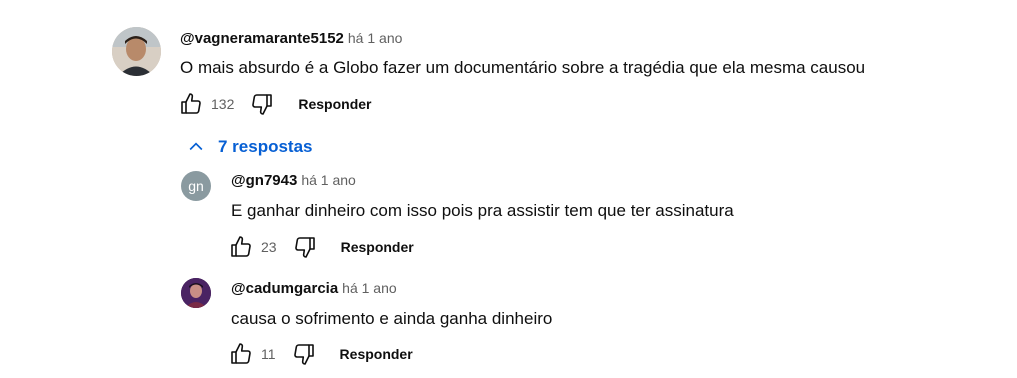 Image resolution: width=1017 pixels, height=378 pixels. What do you see at coordinates (320, 354) in the screenshot?
I see `reply-actions: 11 Responder` at bounding box center [320, 354].